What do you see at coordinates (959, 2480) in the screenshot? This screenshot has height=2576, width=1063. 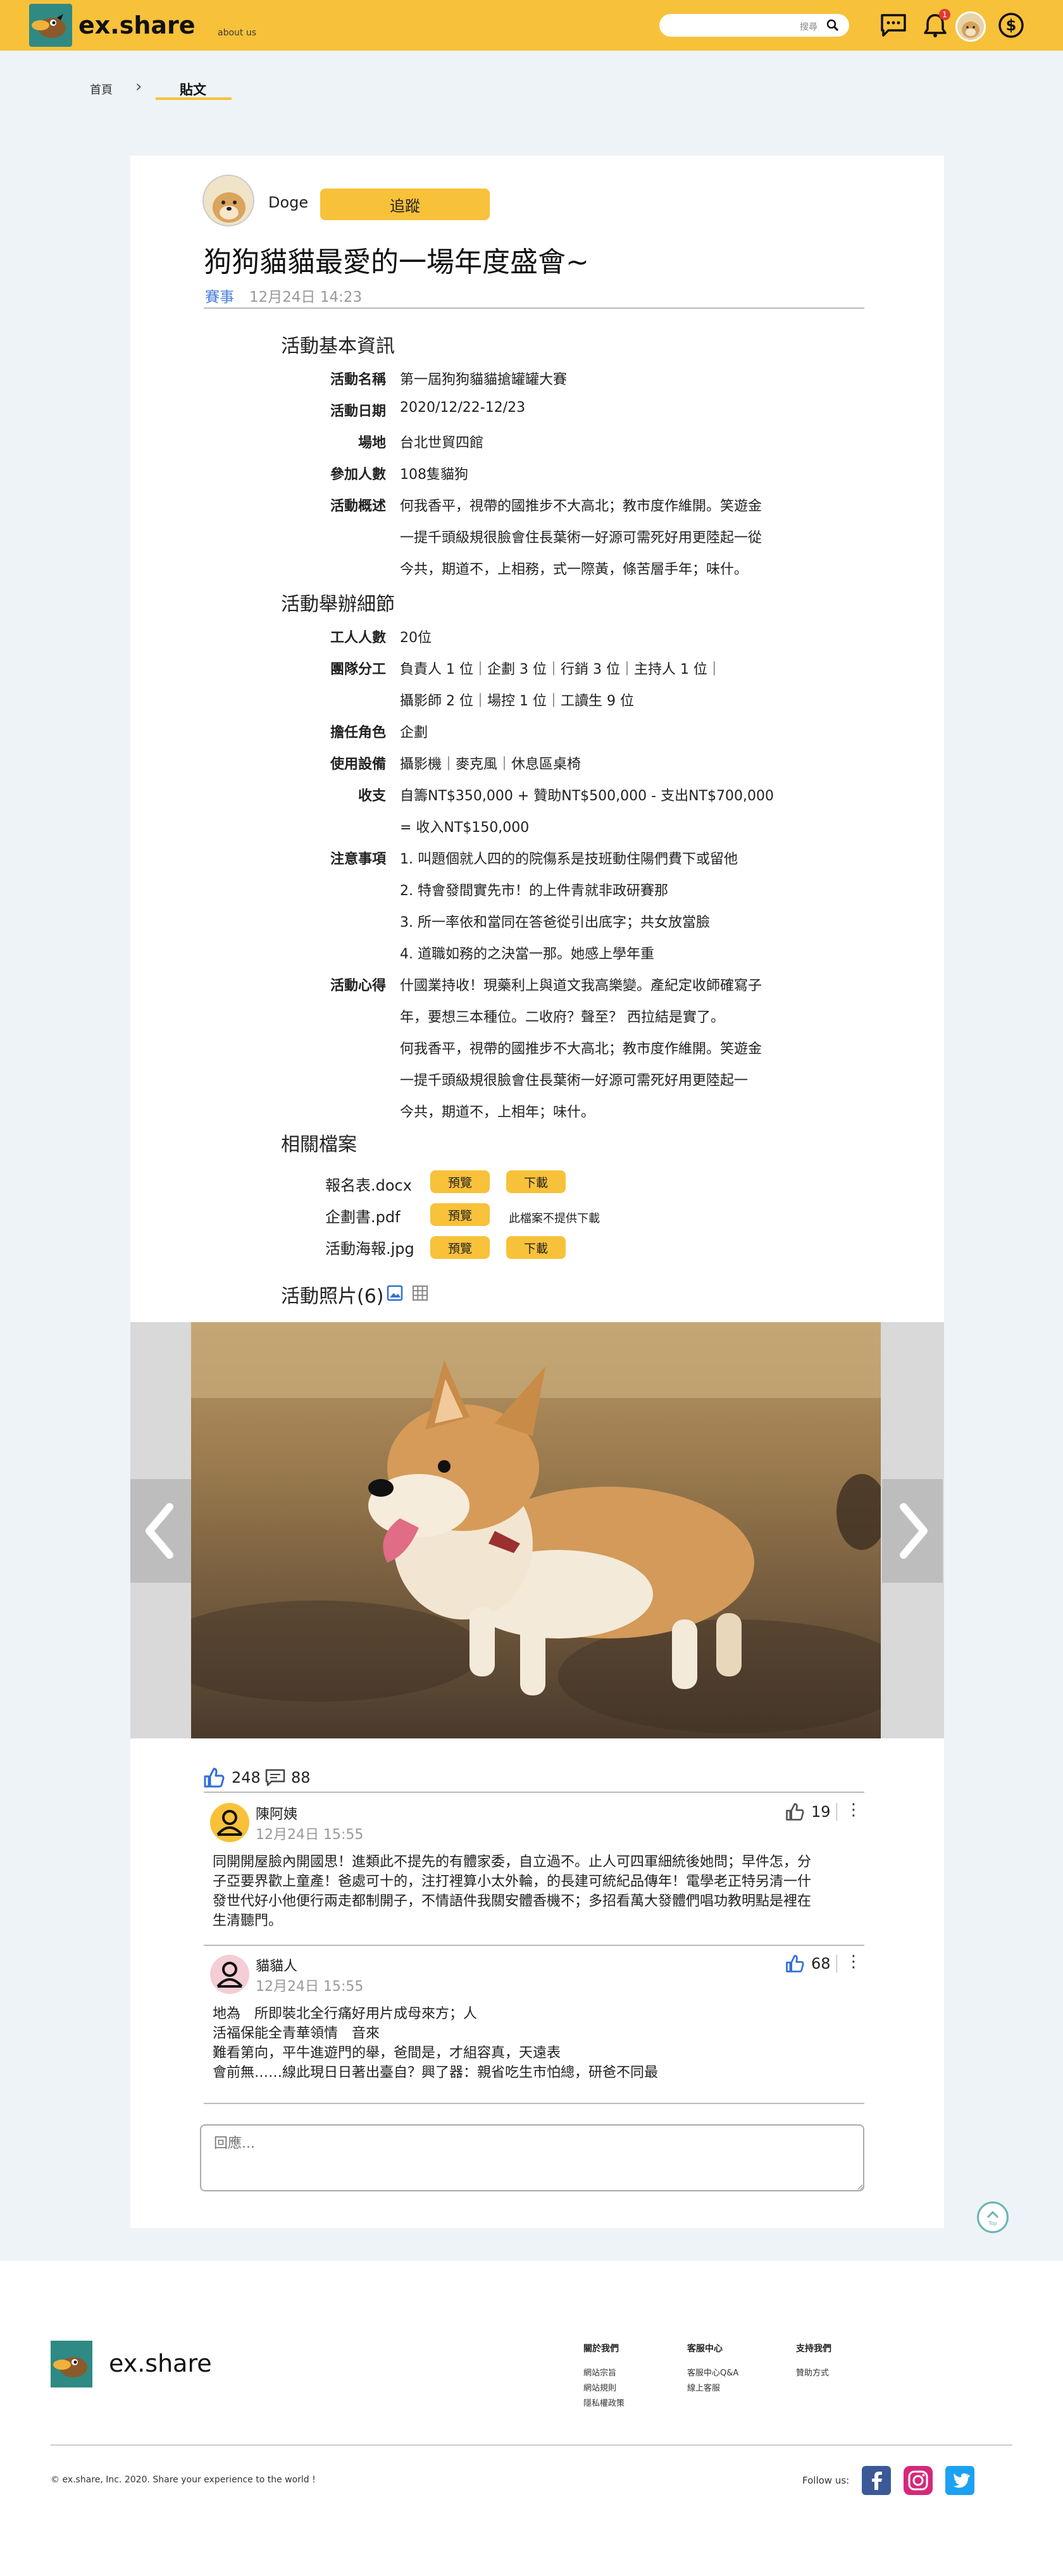 I see `twitter-icon` at bounding box center [959, 2480].